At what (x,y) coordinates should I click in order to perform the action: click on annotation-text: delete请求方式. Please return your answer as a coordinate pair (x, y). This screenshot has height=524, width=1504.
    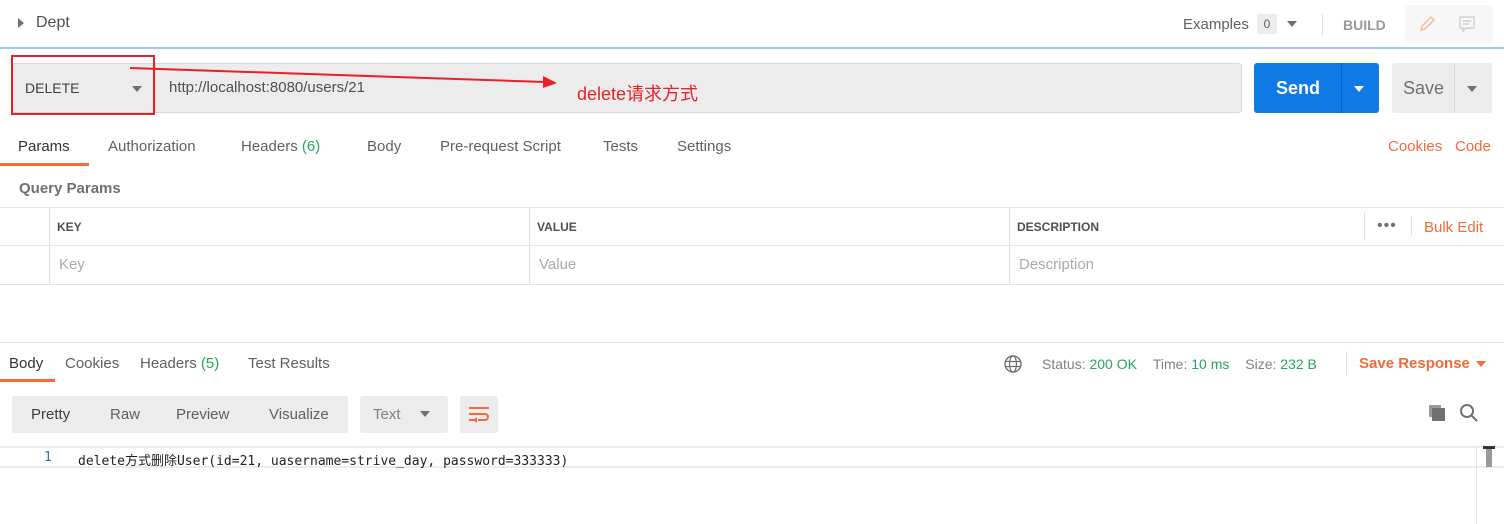
    Looking at the image, I should click on (638, 94).